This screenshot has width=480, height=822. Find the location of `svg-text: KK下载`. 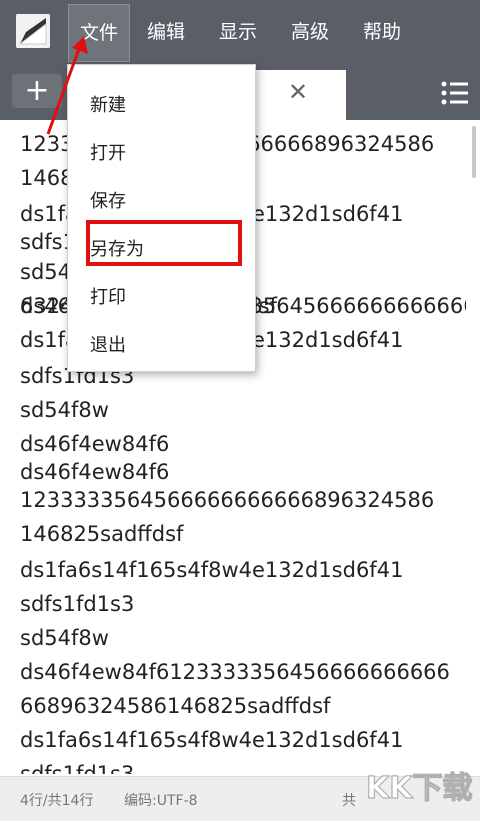

svg-text: KK下载 is located at coordinates (419, 788).